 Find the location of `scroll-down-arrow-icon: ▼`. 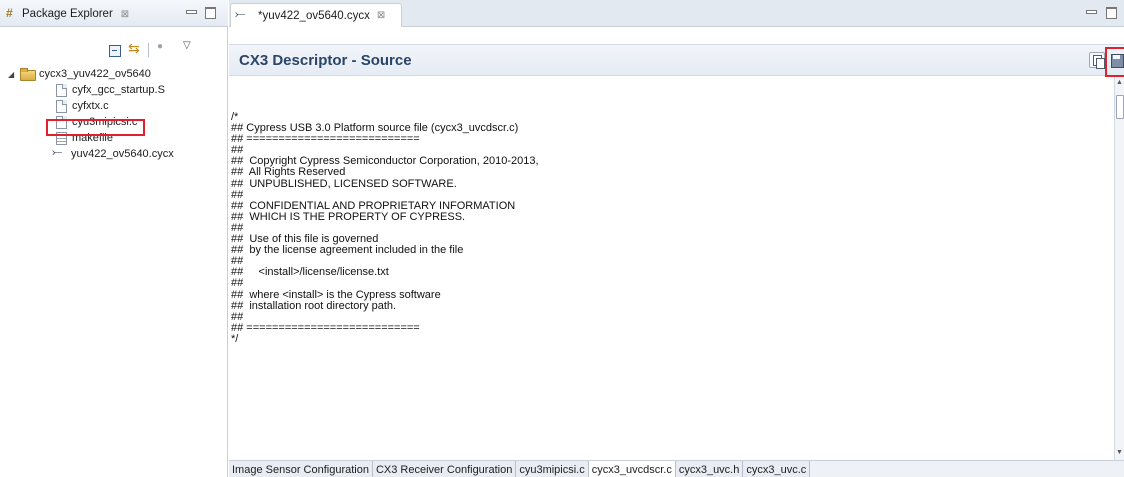

scroll-down-arrow-icon: ▼ is located at coordinates (1119, 452).